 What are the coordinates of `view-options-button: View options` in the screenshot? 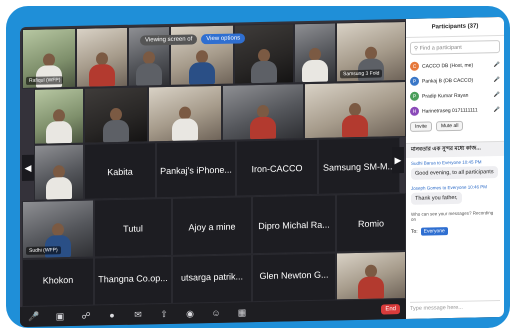 It's located at (223, 39).